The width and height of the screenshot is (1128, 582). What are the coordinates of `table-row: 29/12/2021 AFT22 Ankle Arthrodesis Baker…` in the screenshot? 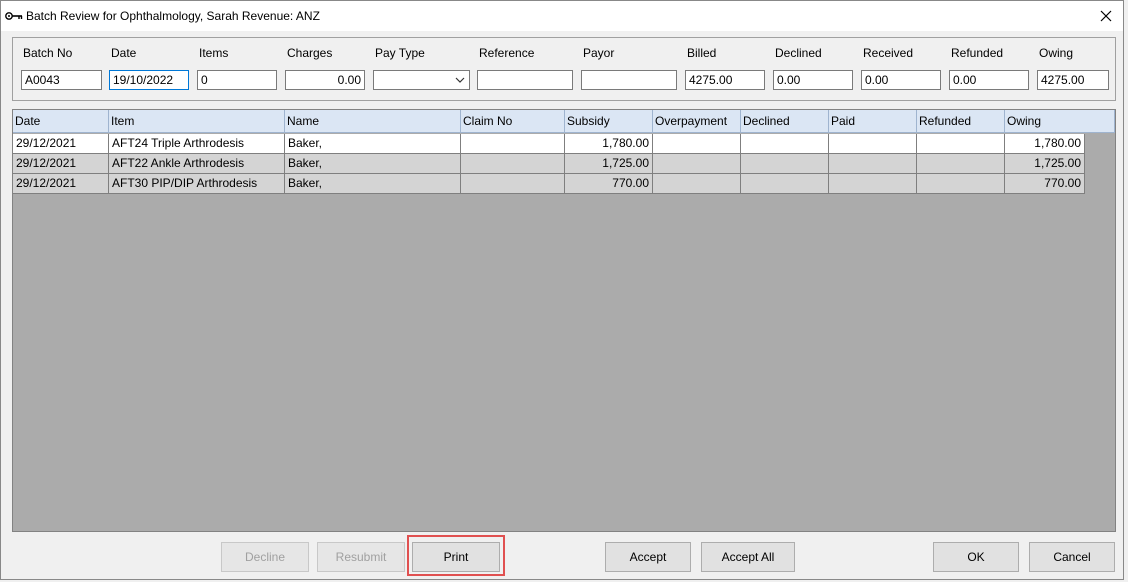 It's located at (549, 164).